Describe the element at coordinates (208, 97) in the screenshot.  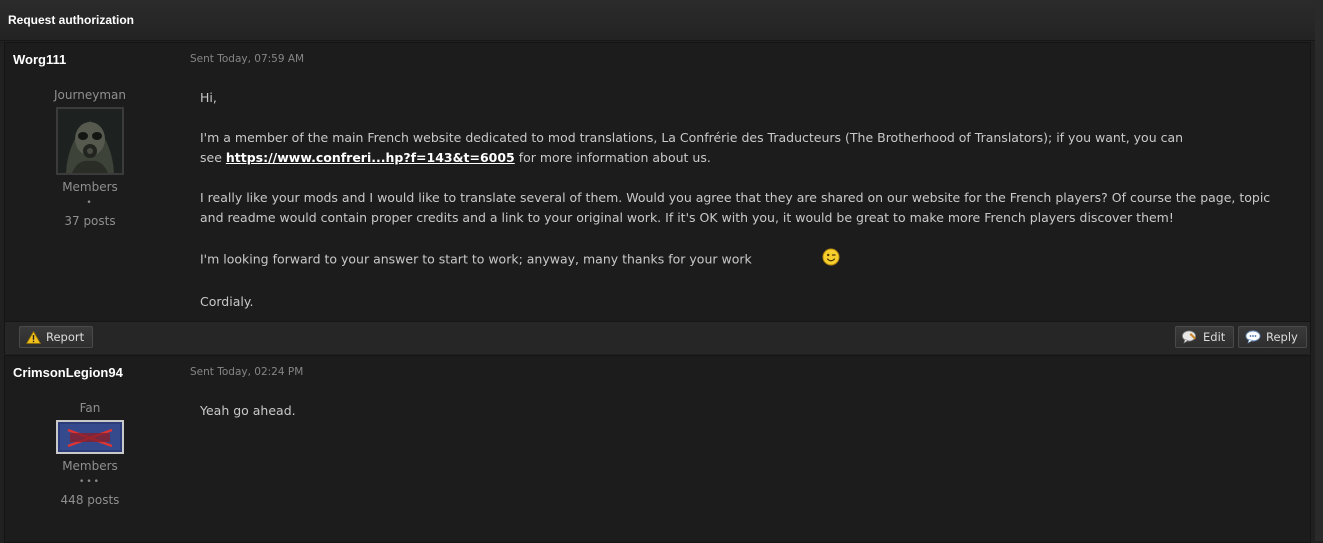
I see `message-paragraph: Hi,` at that location.